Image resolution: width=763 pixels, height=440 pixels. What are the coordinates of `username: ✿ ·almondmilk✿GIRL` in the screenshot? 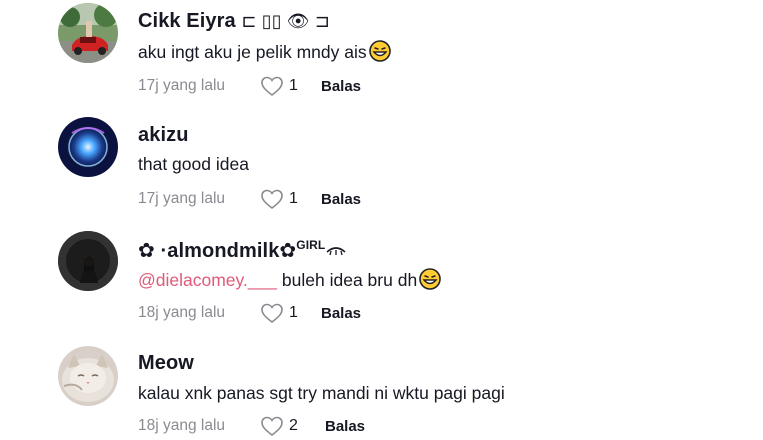 It's located at (242, 250).